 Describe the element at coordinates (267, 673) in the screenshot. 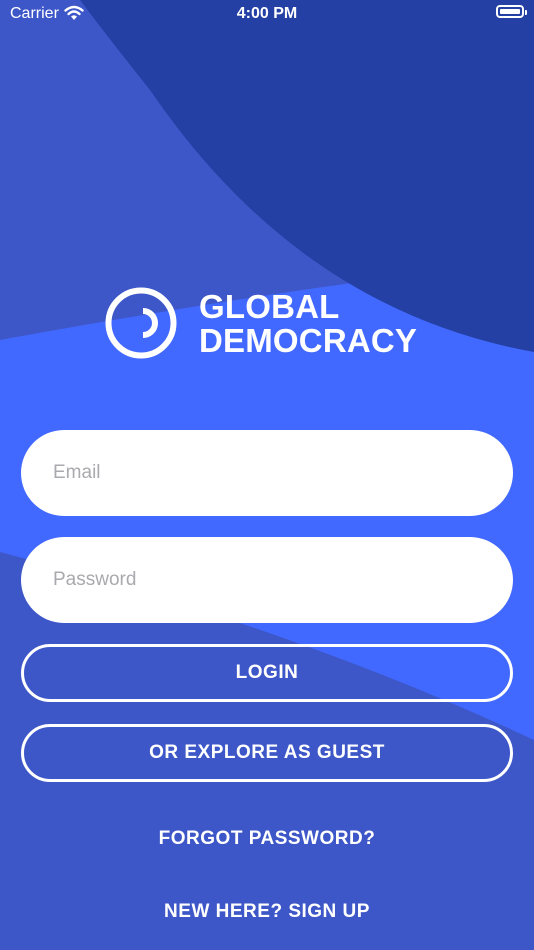

I see `login-button: LOGIN` at that location.